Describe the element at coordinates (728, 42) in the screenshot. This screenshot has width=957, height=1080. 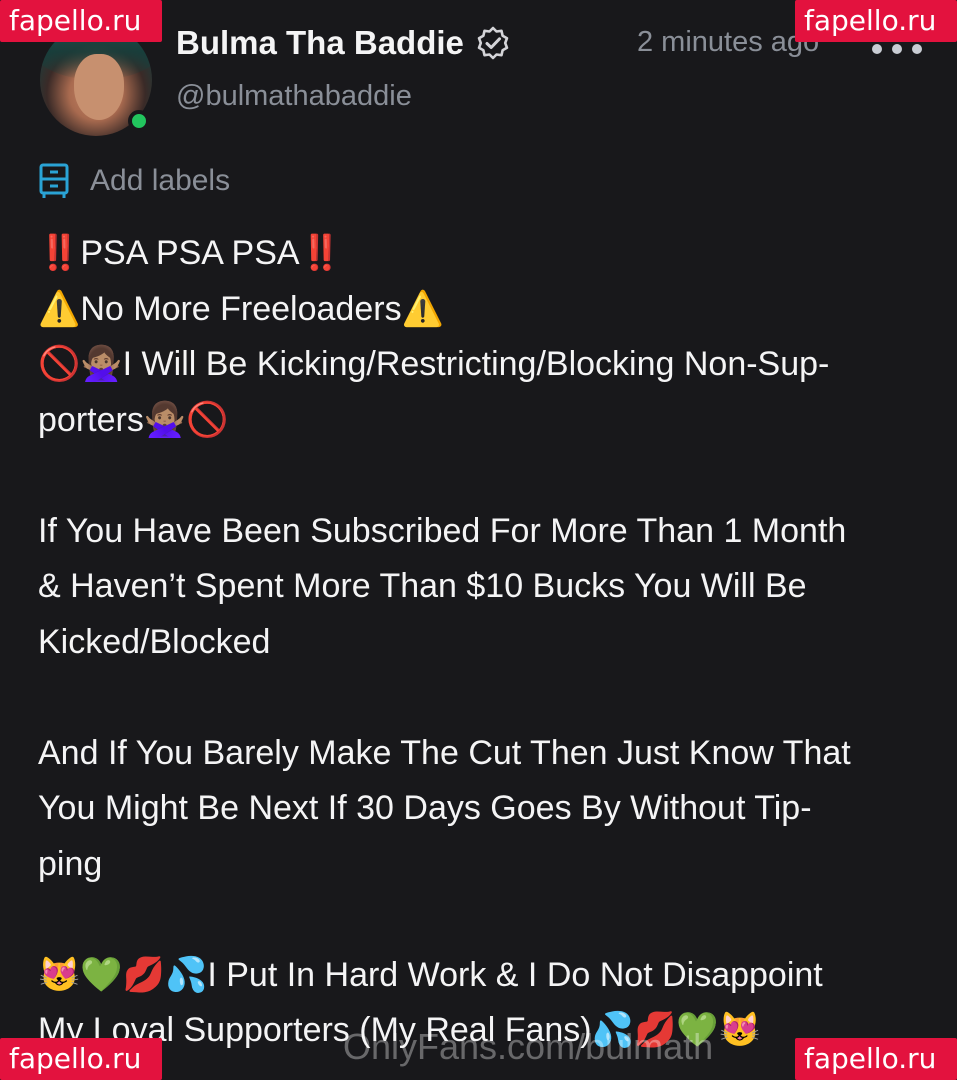
I see `post-timestamp: 2 minutes ago` at that location.